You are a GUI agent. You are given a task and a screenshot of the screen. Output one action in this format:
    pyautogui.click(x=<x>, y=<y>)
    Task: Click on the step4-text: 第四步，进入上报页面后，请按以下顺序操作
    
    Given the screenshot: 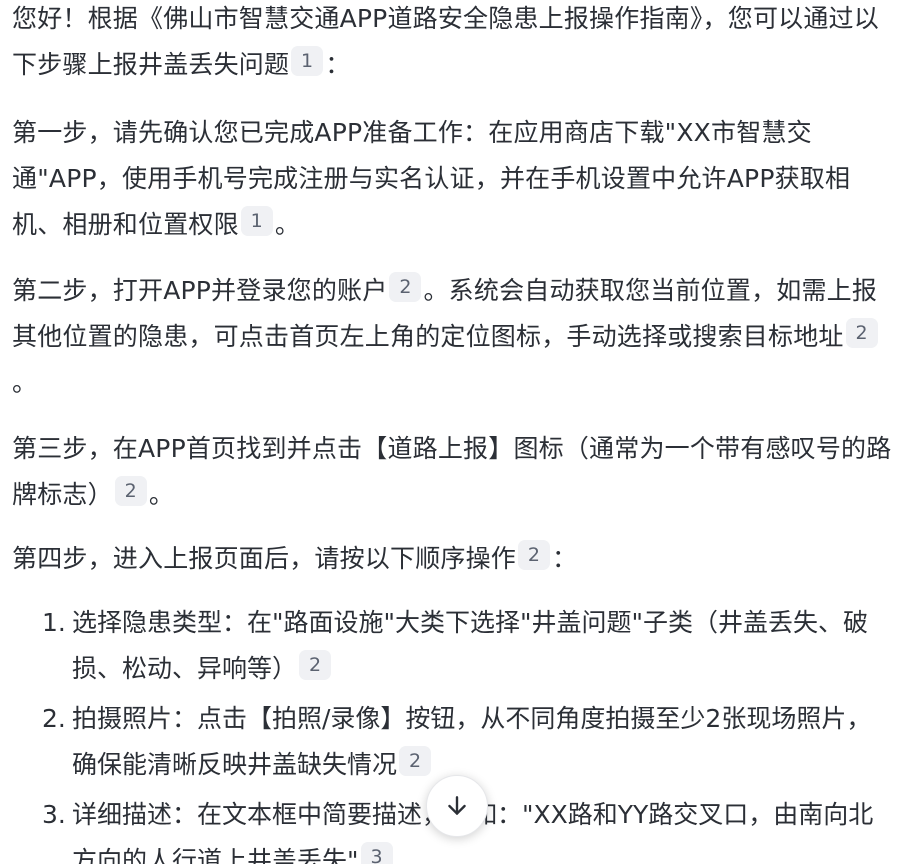 What is the action you would take?
    pyautogui.click(x=264, y=558)
    